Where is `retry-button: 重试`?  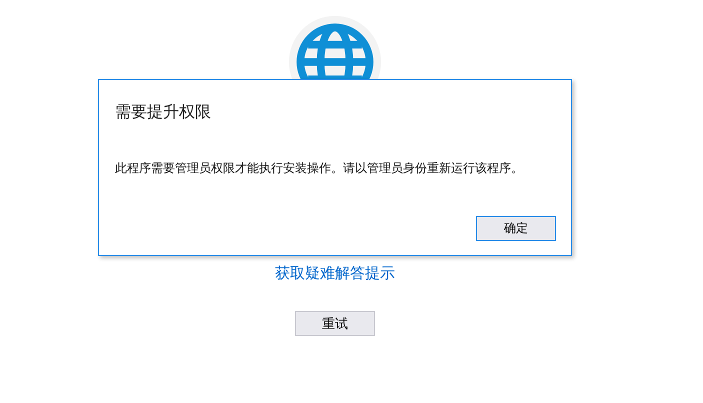
retry-button: 重试 is located at coordinates (335, 323).